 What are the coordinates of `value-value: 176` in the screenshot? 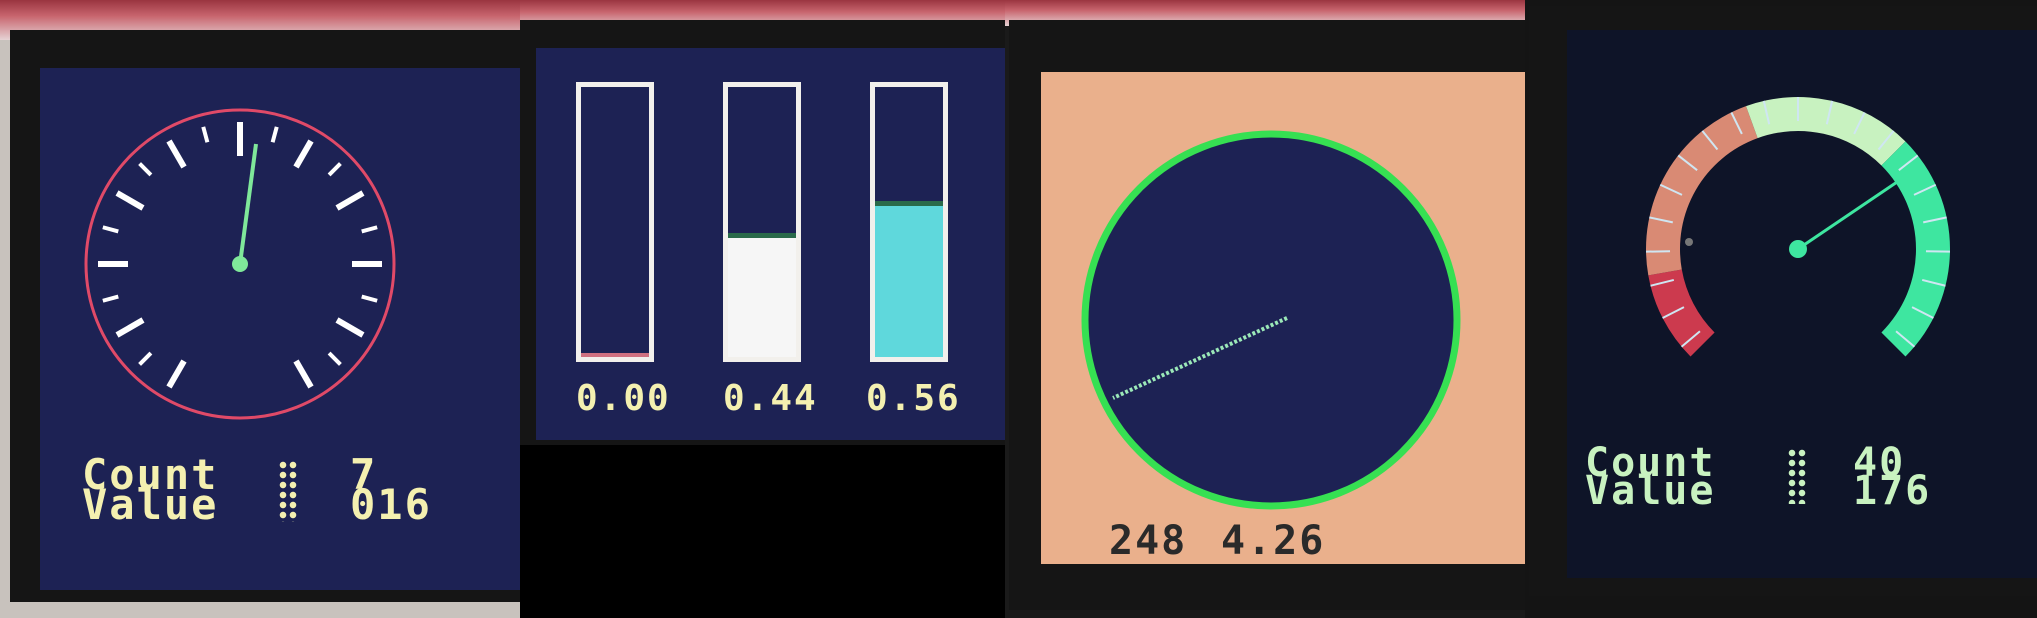 It's located at (1892, 491).